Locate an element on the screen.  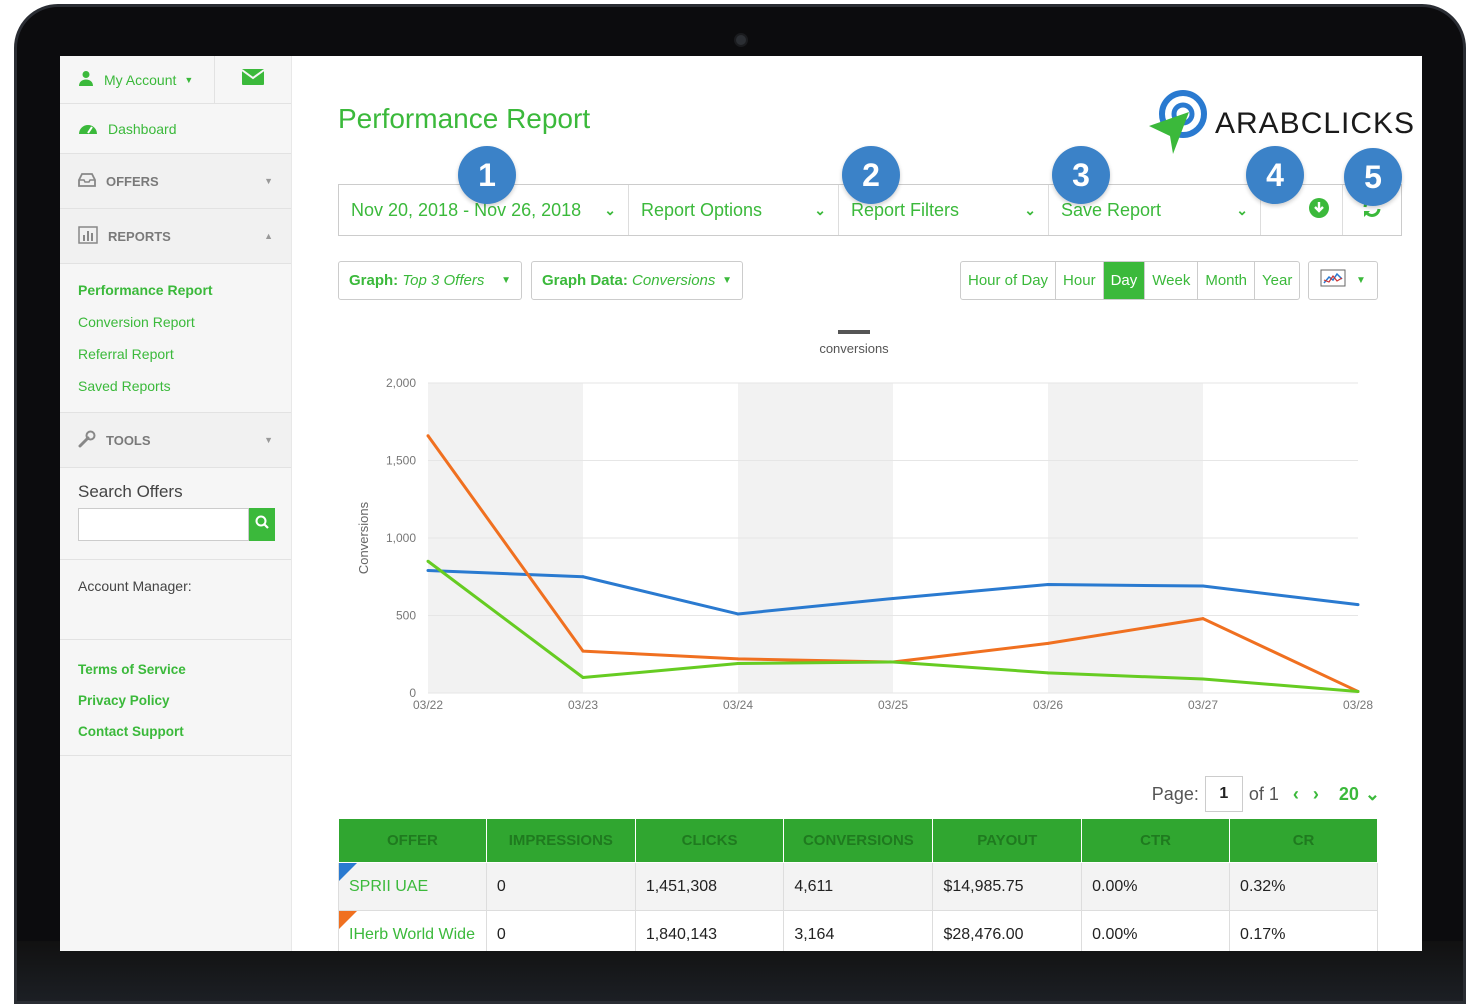
logo-icon is located at coordinates (1178, 123).